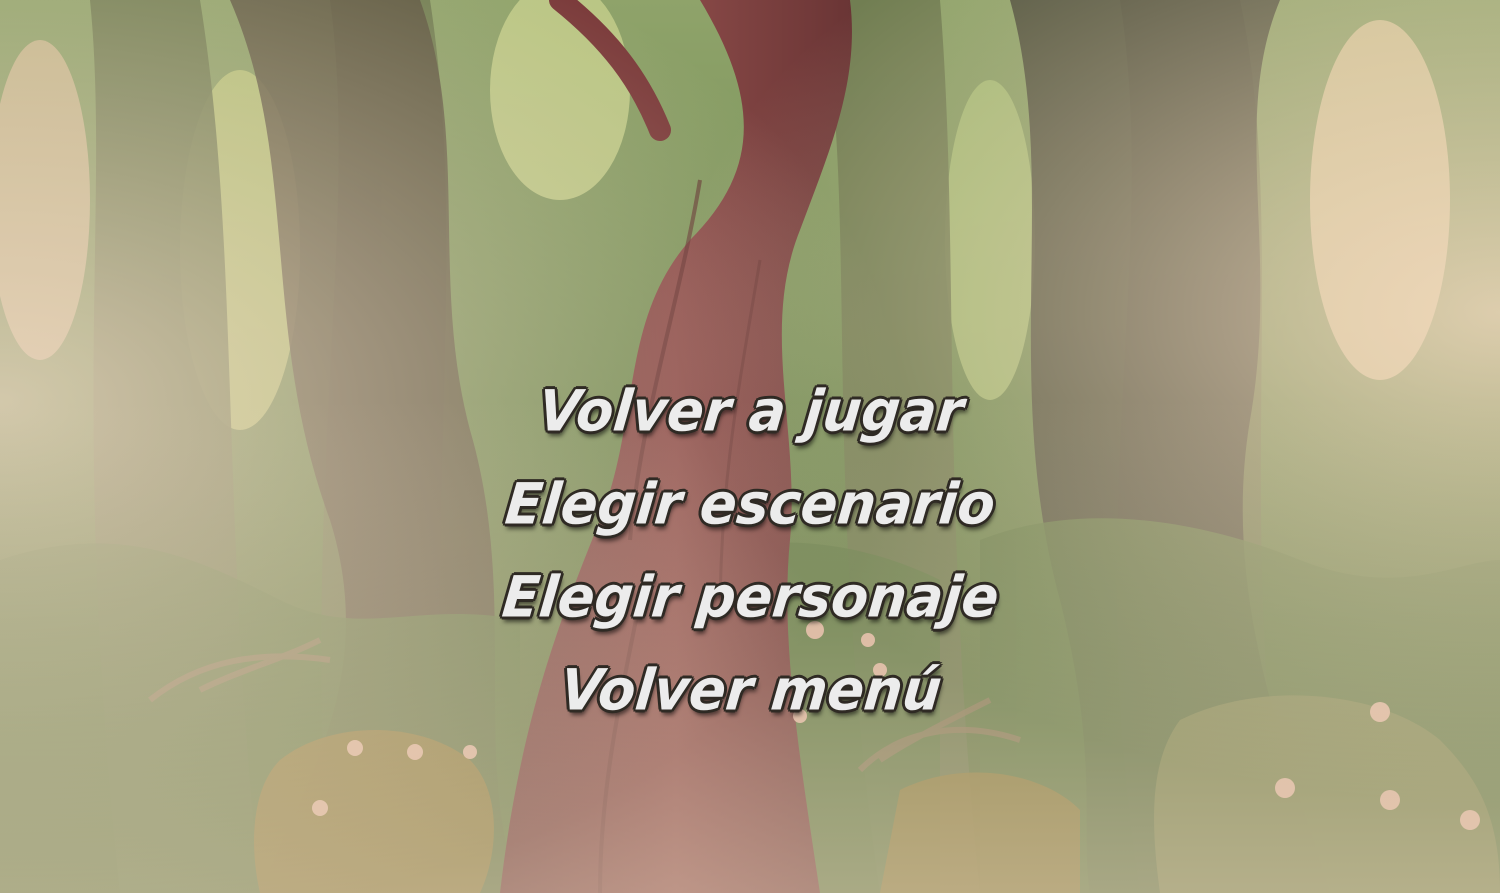  Describe the element at coordinates (750, 419) in the screenshot. I see `play-again-button: Volver a jugar` at that location.